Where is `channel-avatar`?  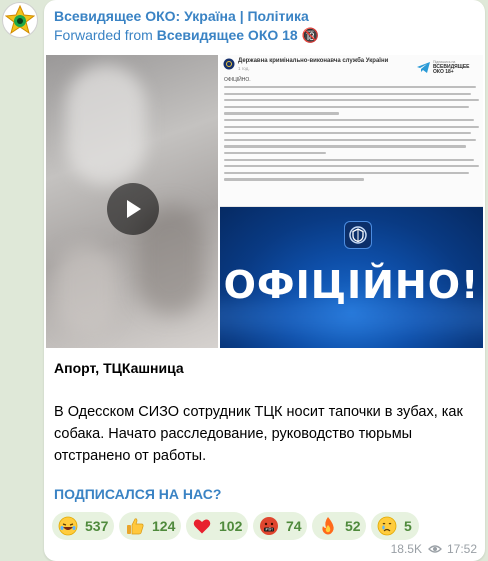
channel-avatar is located at coordinates (20, 20).